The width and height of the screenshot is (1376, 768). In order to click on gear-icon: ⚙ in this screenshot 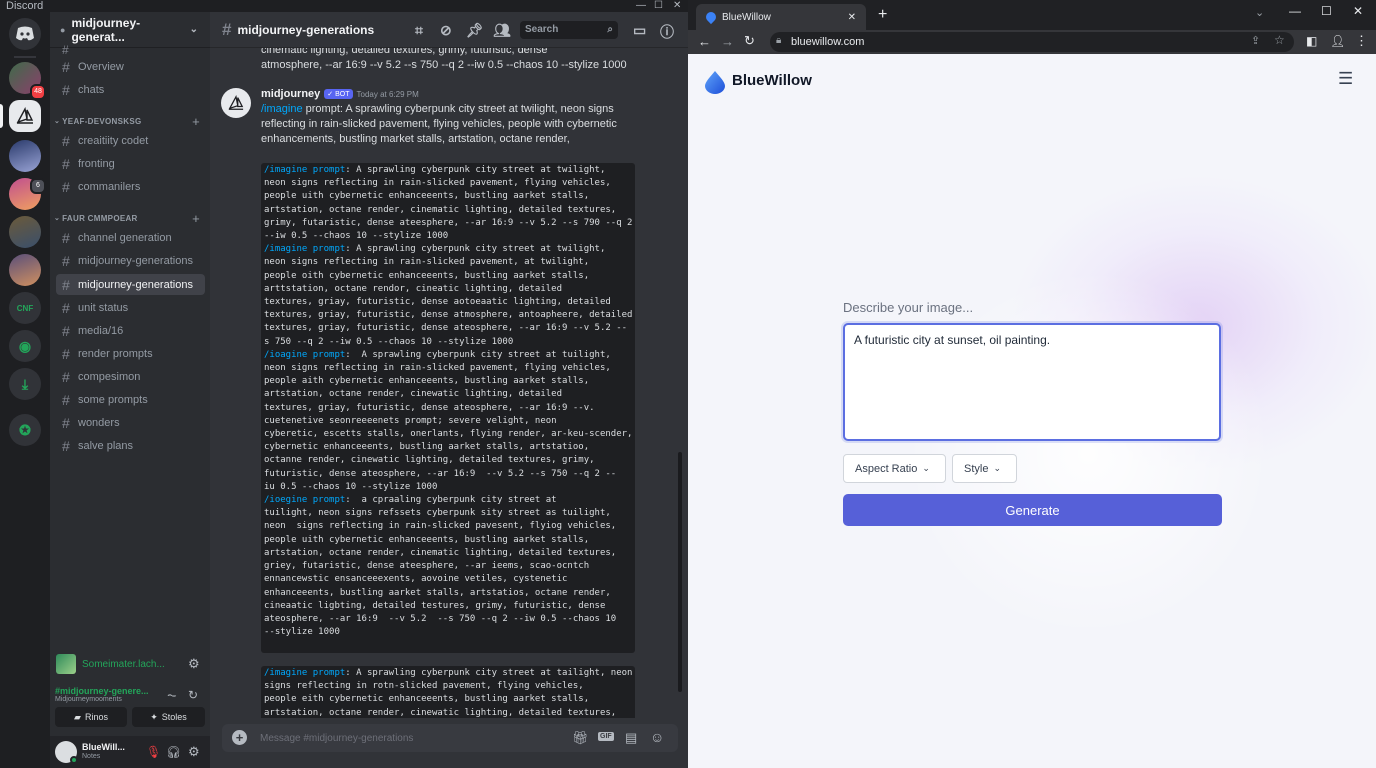, I will do `click(194, 664)`.